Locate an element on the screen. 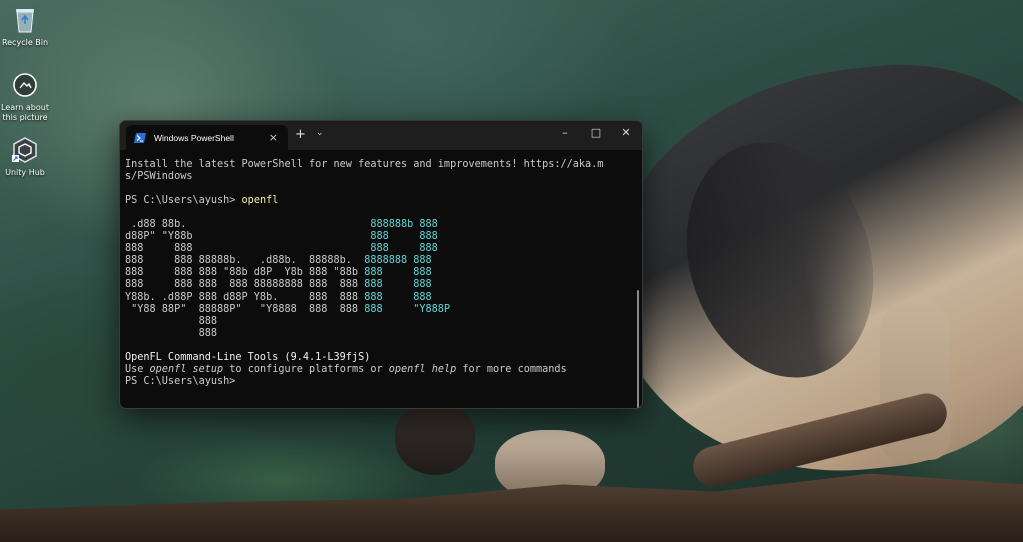  ascii-logo-open: "Y88 88P" 88888P" "Y8888 888 888 is located at coordinates (245, 309).